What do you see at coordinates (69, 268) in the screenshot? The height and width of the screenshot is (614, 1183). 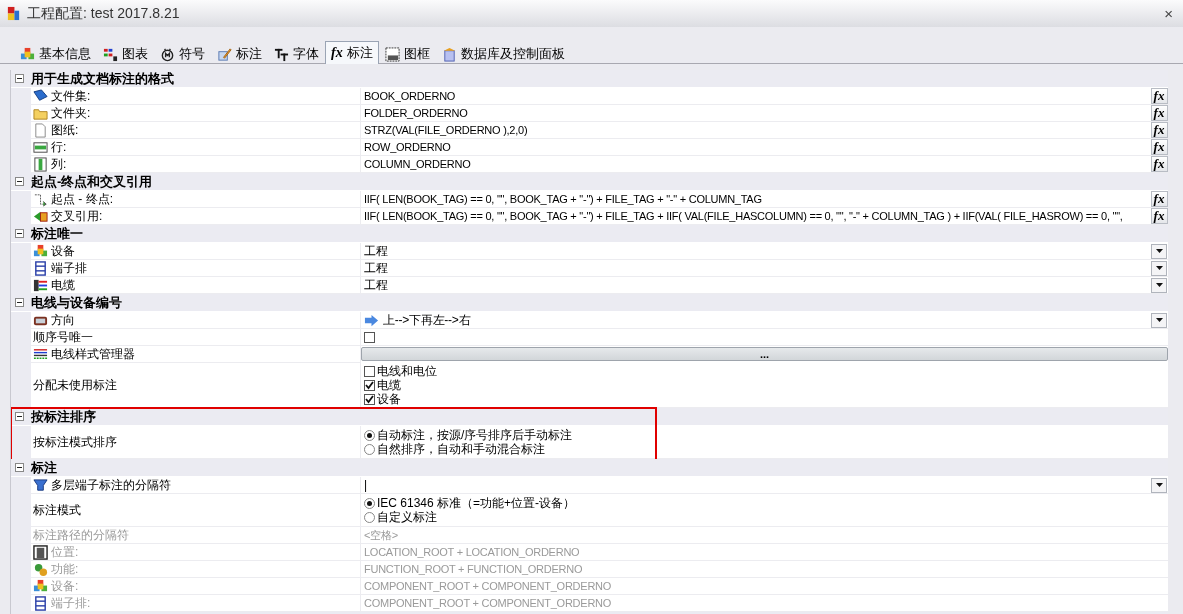 I see `property-label: 端子排` at bounding box center [69, 268].